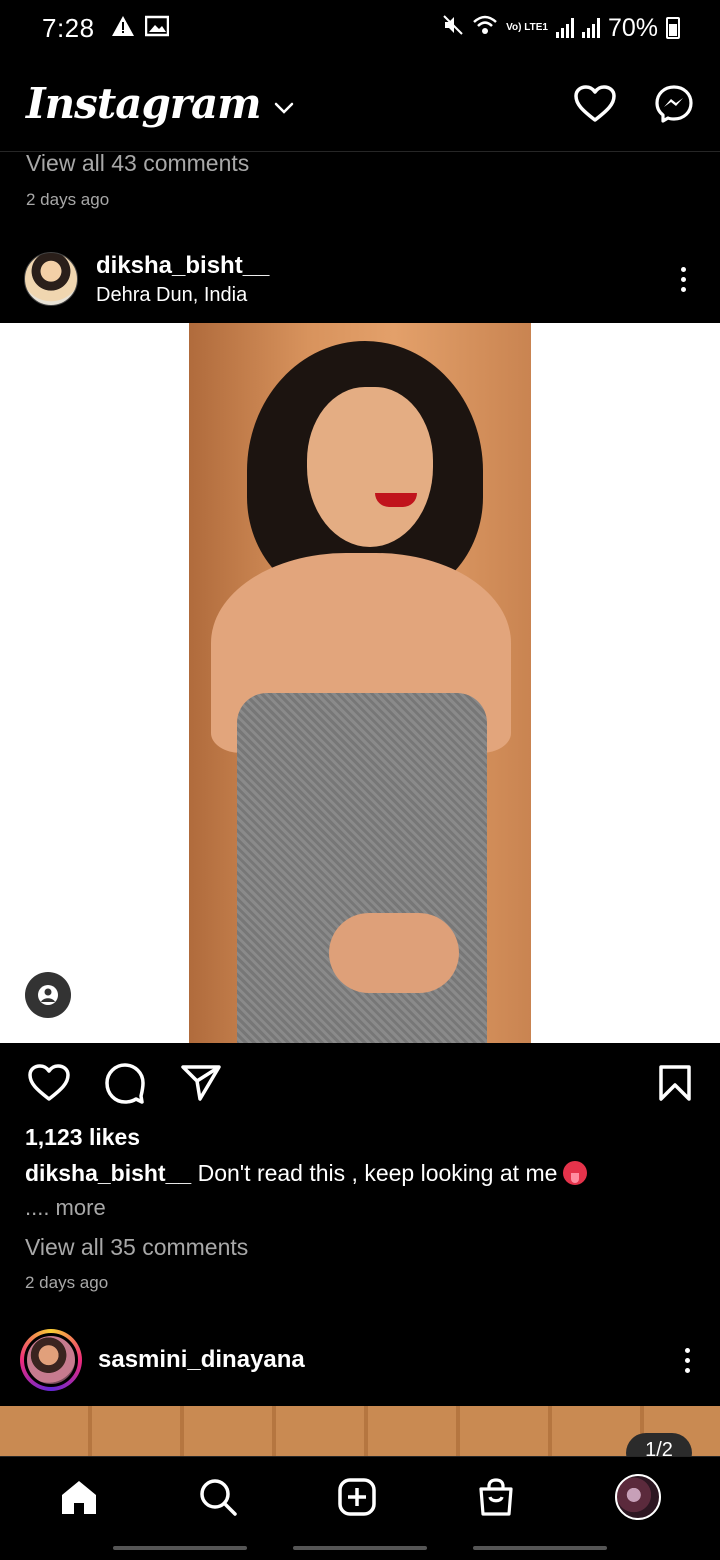 The image size is (720, 1560). What do you see at coordinates (564, 28) in the screenshot?
I see `signal-icon` at bounding box center [564, 28].